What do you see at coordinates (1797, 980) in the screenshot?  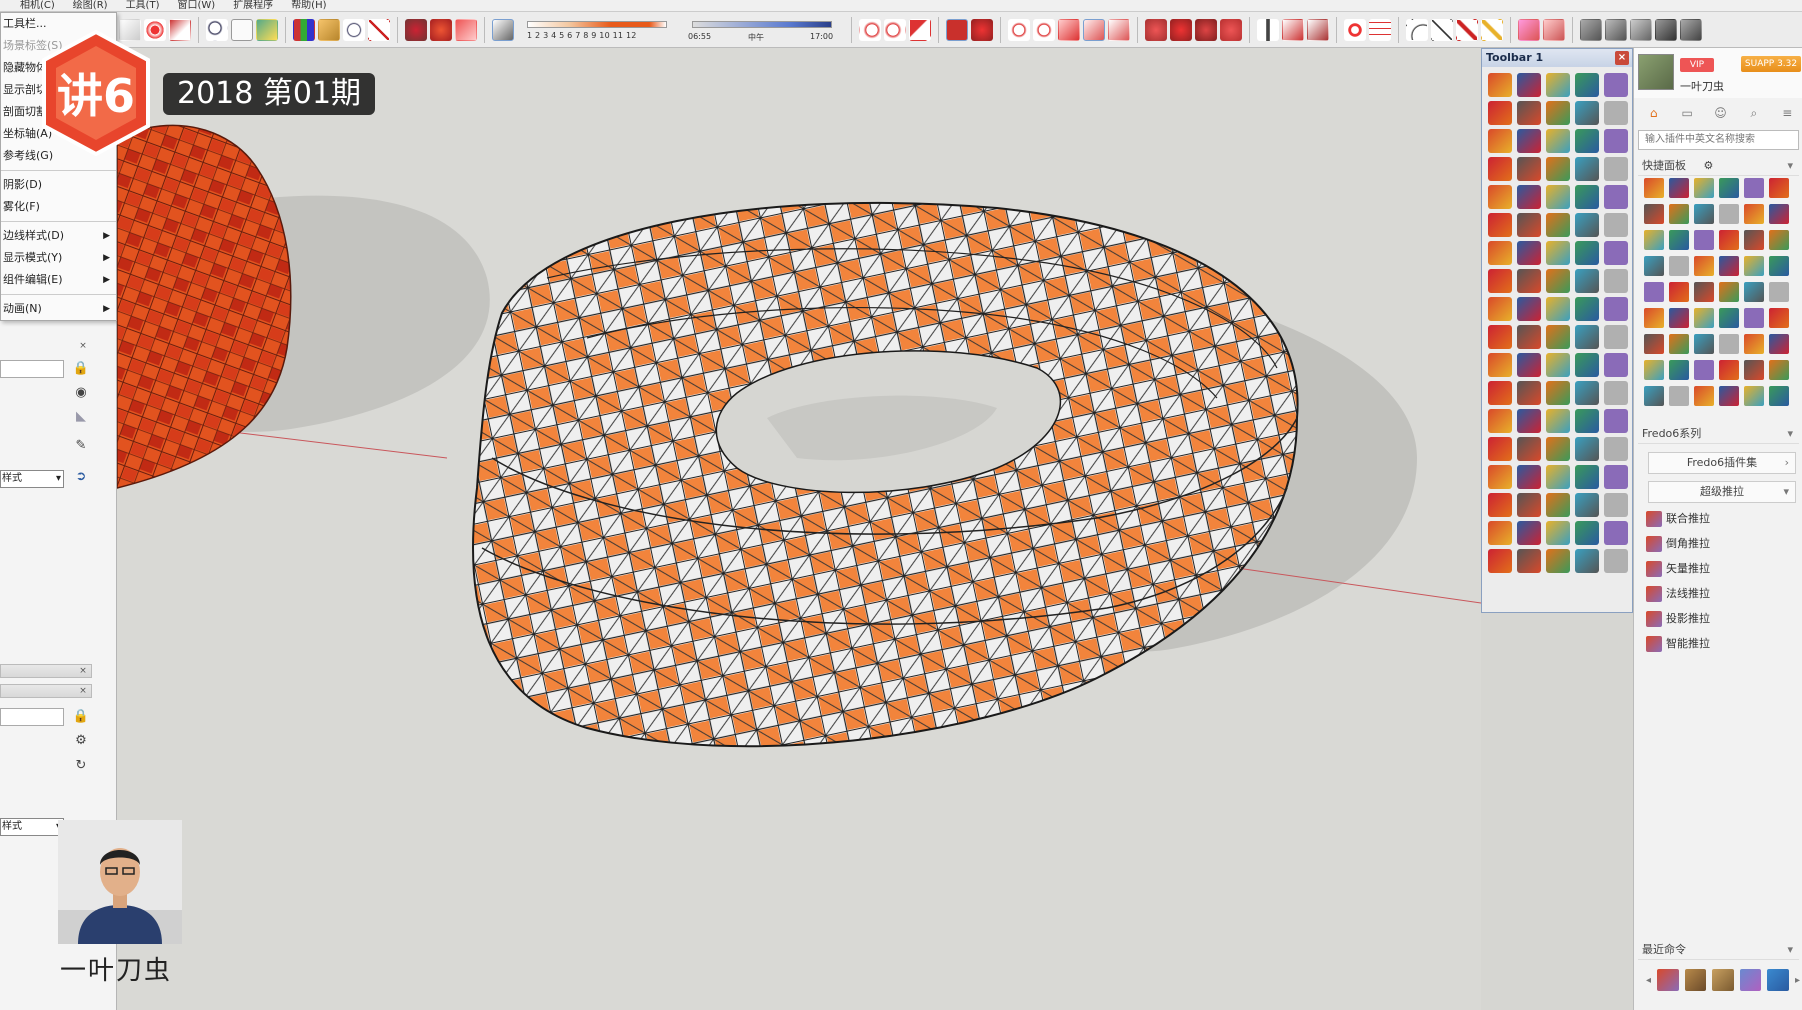 I see `scroll-right-icon: ▸` at bounding box center [1797, 980].